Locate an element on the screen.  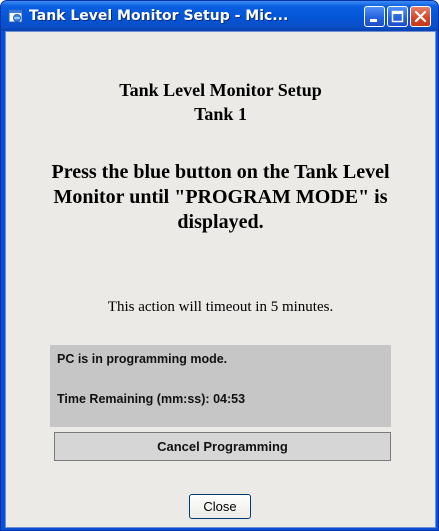
ie-window-icon is located at coordinates (16, 16).